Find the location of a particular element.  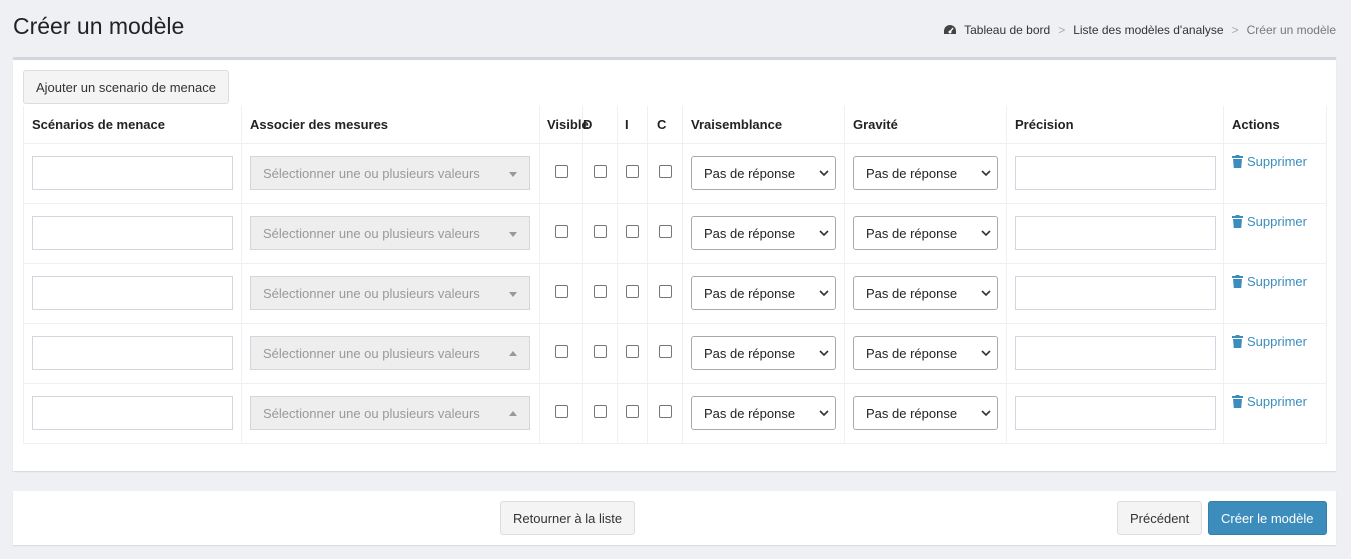

column-header: Précision is located at coordinates (1115, 125).